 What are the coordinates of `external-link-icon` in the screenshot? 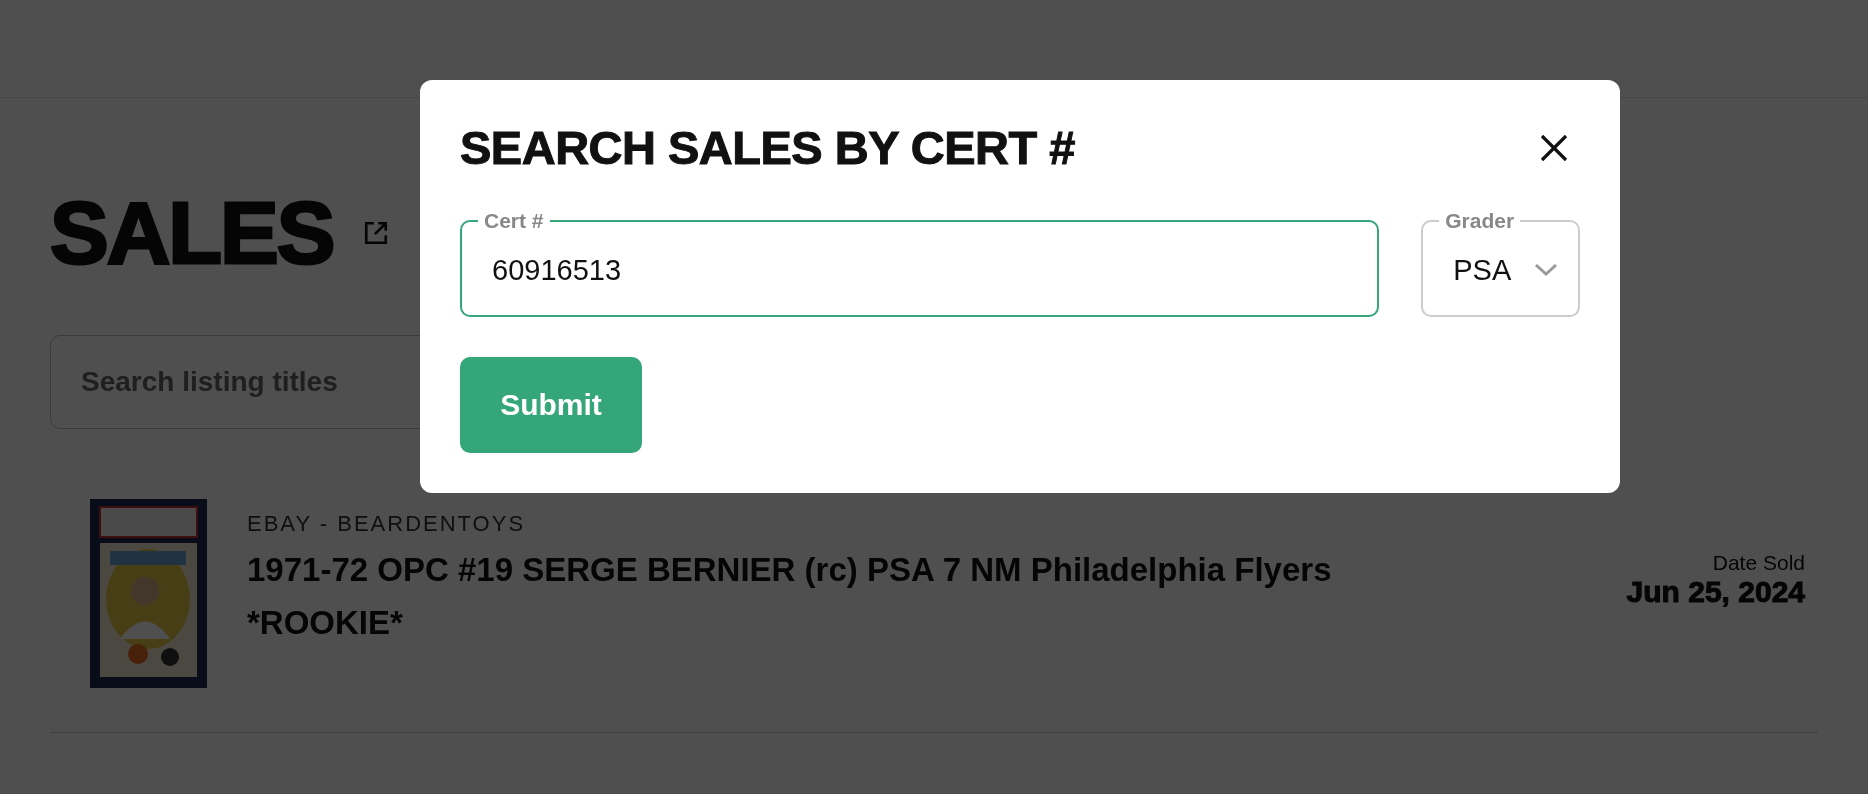 It's located at (376, 233).